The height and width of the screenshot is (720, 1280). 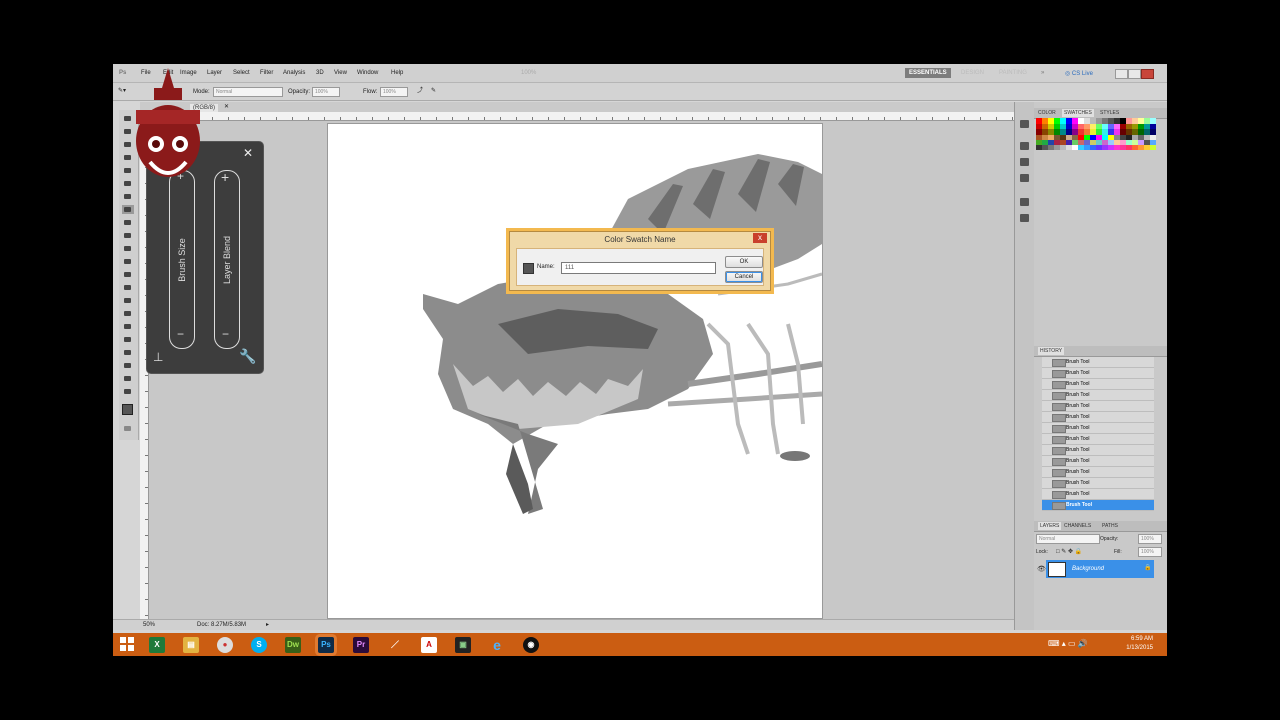 I want to click on wrench-icon: 🔧, so click(x=247, y=356).